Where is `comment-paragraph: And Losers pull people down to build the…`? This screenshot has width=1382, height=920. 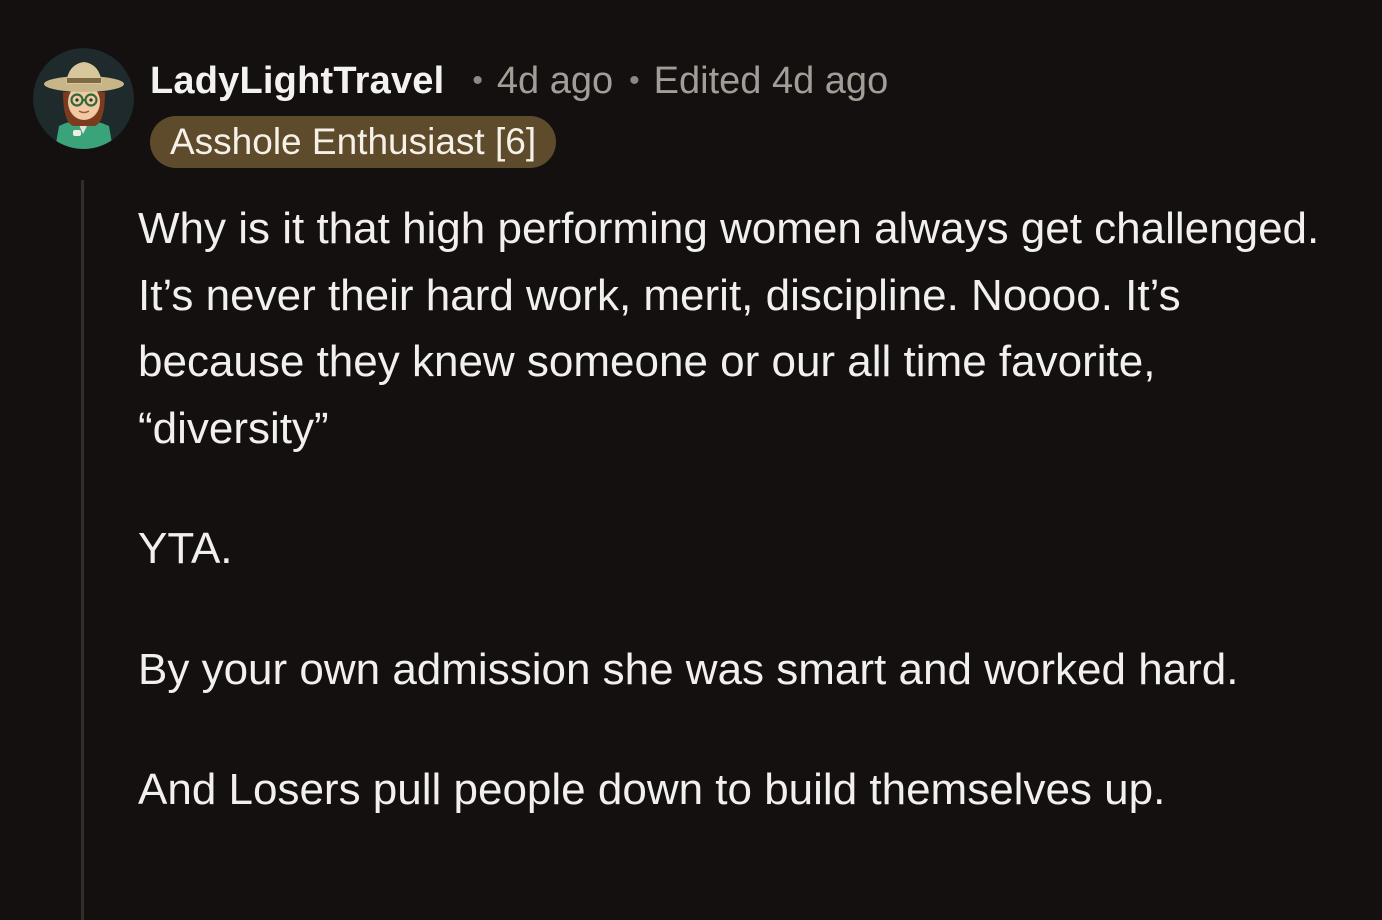
comment-paragraph: And Losers pull people down to build the… is located at coordinates (652, 789).